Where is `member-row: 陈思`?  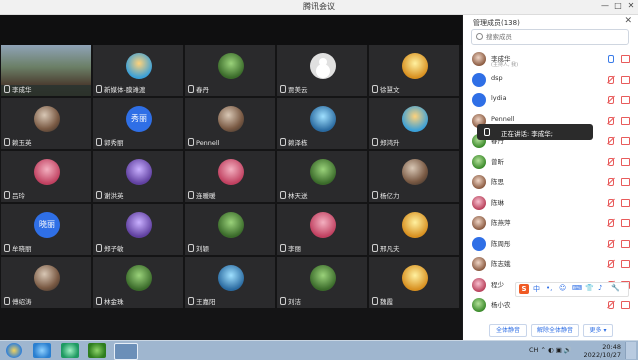 member-row: 陈思 is located at coordinates (550, 182).